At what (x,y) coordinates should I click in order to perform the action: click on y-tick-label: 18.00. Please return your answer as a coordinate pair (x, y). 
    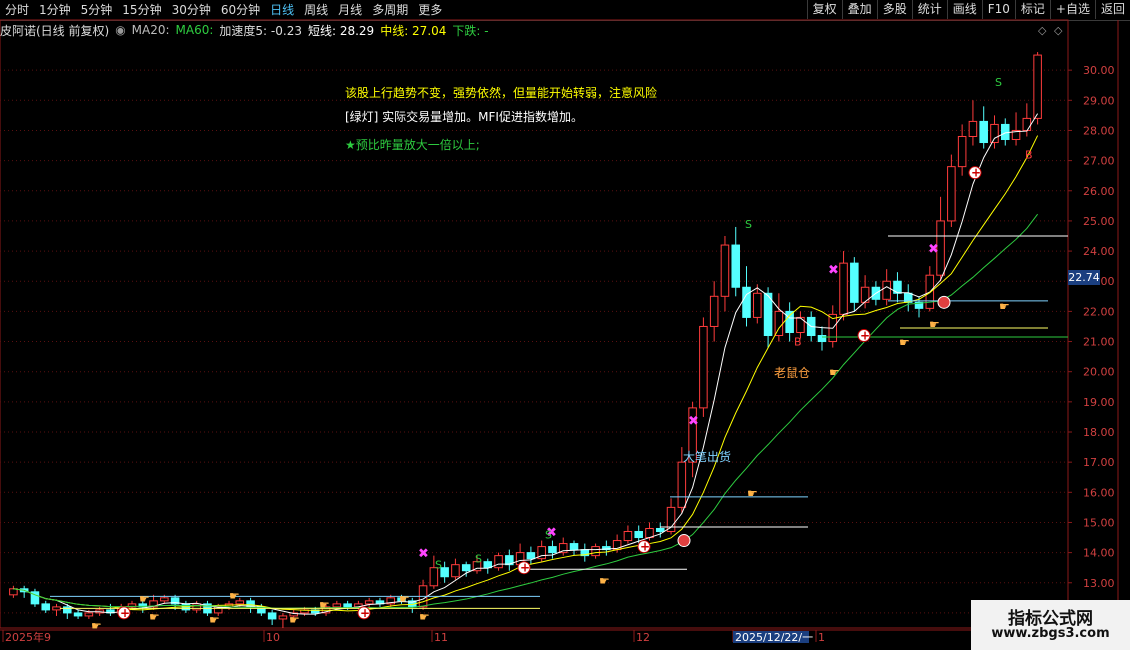
    Looking at the image, I should click on (1099, 432).